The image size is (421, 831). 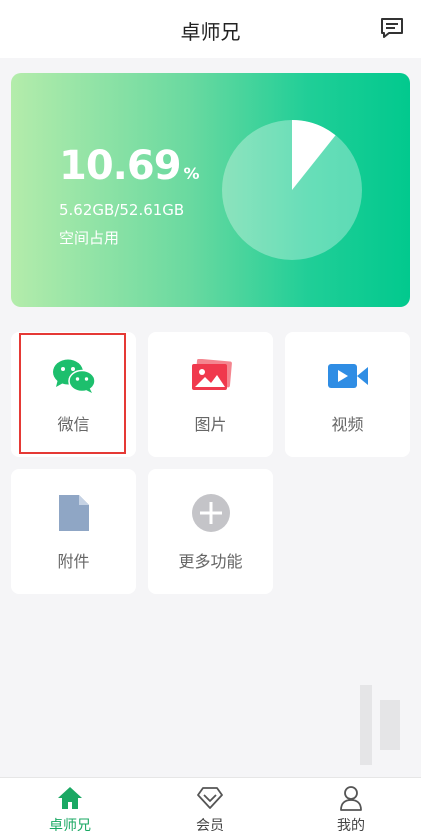 I want to click on message-button, so click(x=392, y=28).